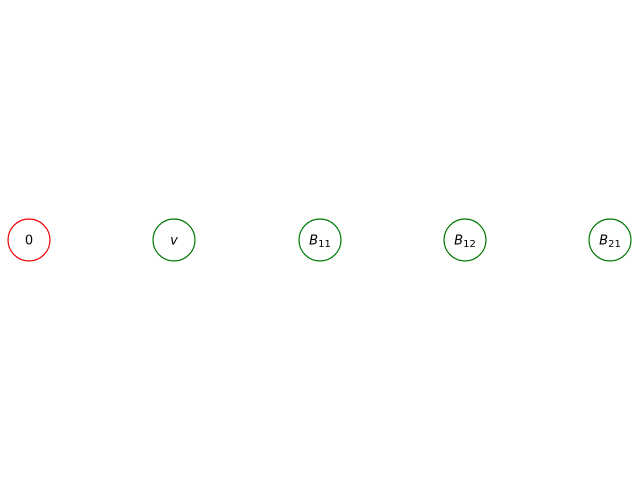  I want to click on node-0: 0, so click(29, 240).